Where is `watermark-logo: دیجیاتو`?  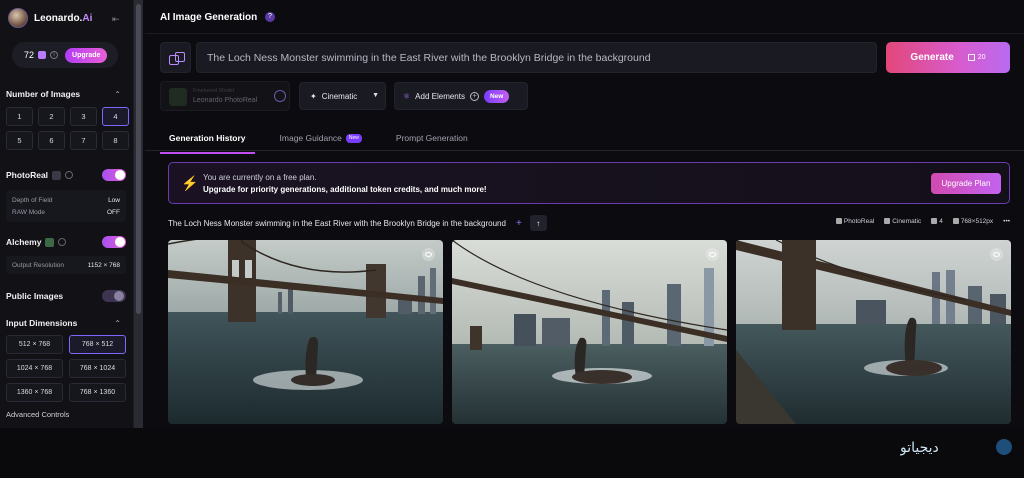 watermark-logo: دیجیاتو is located at coordinates (956, 447).